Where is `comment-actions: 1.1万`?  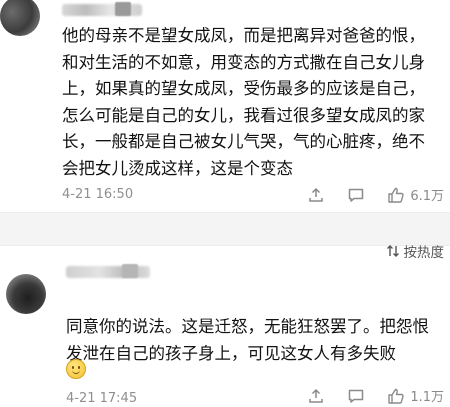
comment-actions: 1.1万 is located at coordinates (375, 395).